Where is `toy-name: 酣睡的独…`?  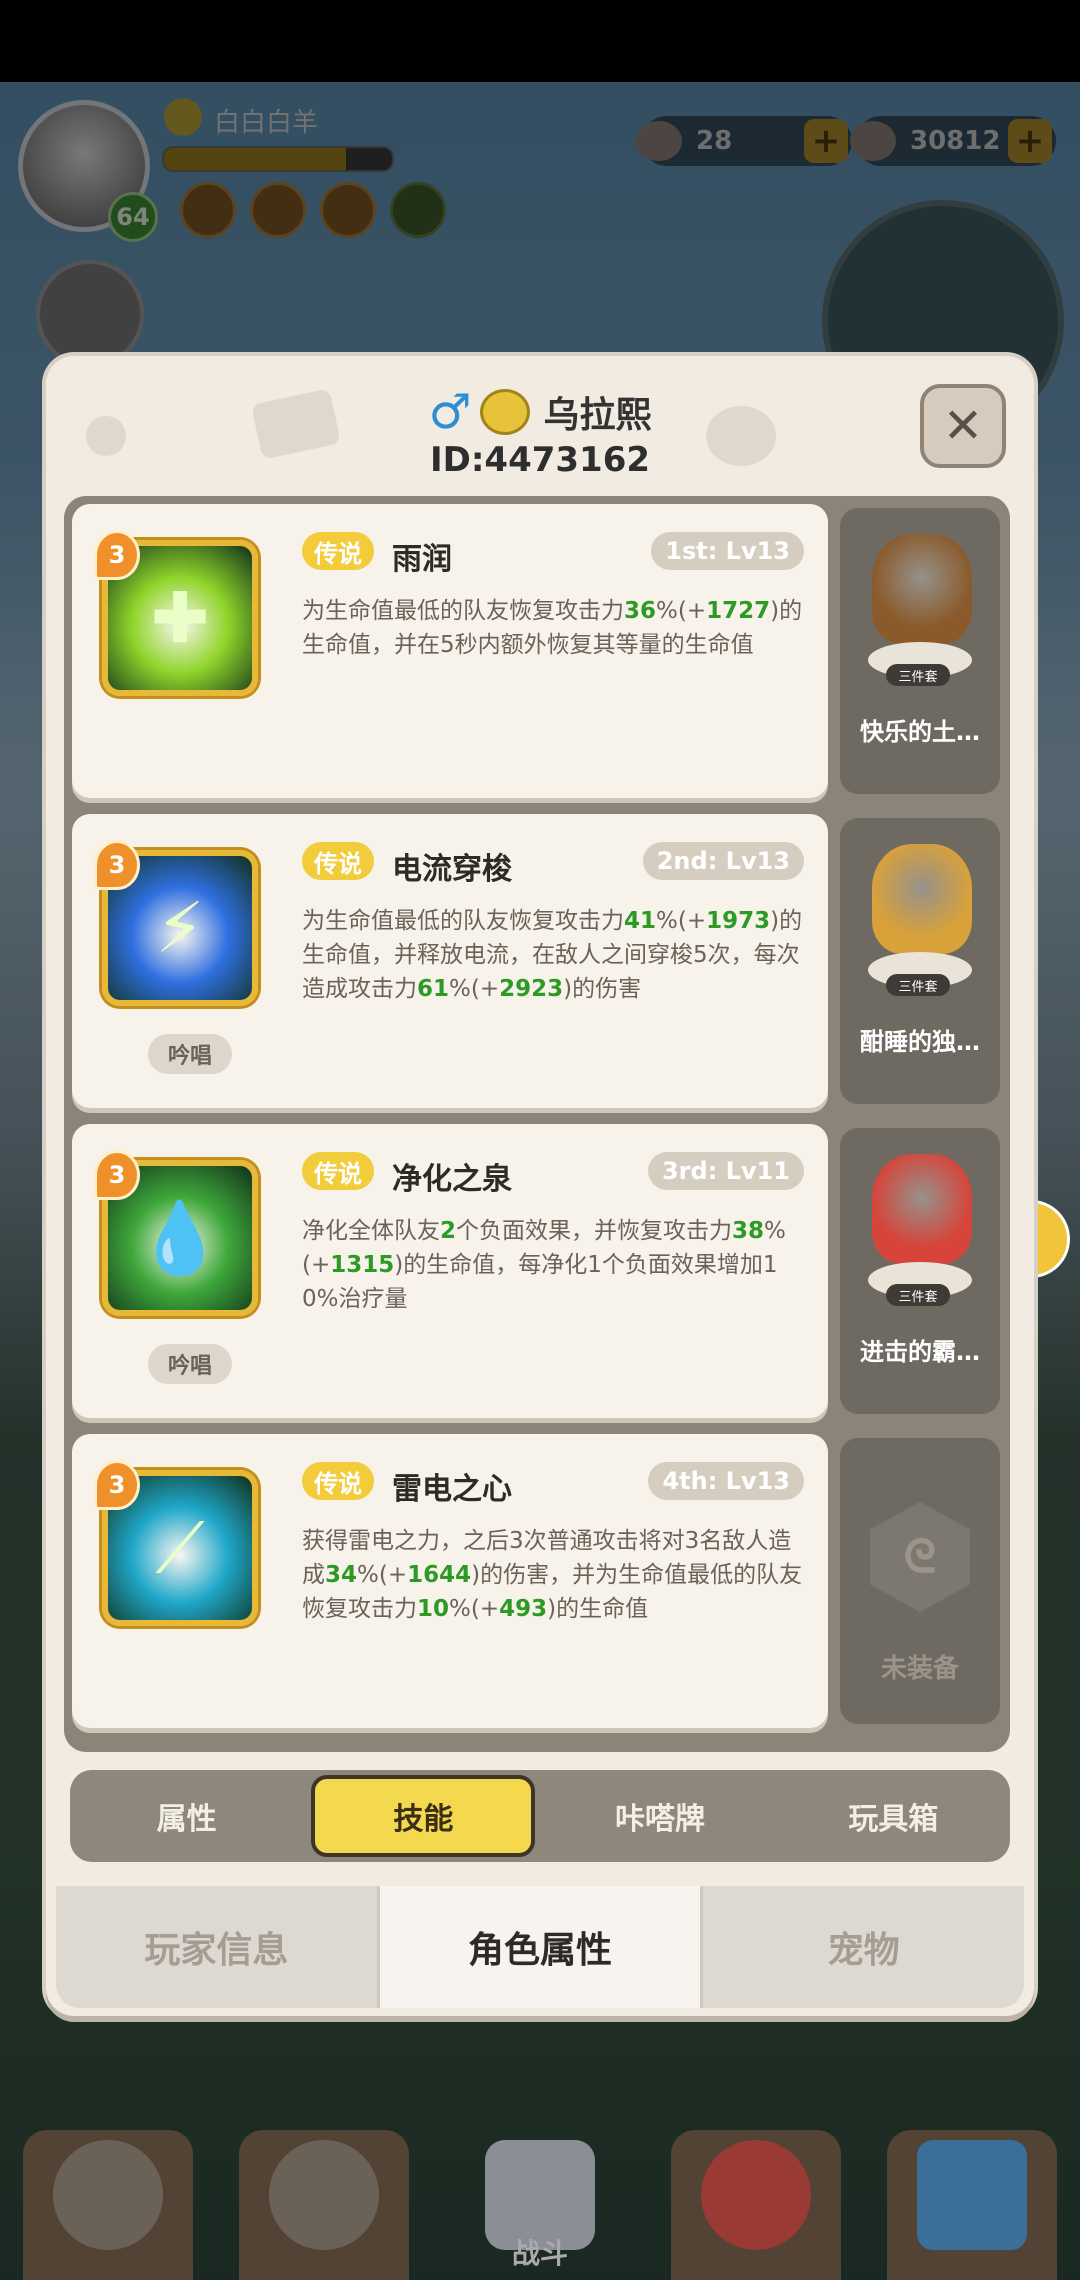
toy-name: 酣睡的独… is located at coordinates (920, 1042).